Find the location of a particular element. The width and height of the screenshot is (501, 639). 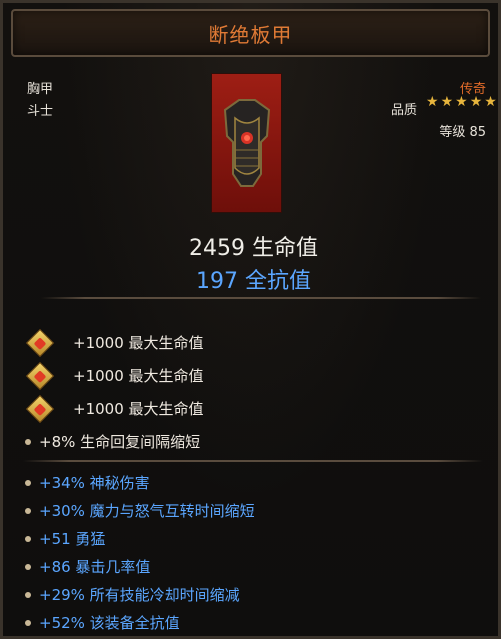

life-stat: 2459 生命值 is located at coordinates (253, 248).